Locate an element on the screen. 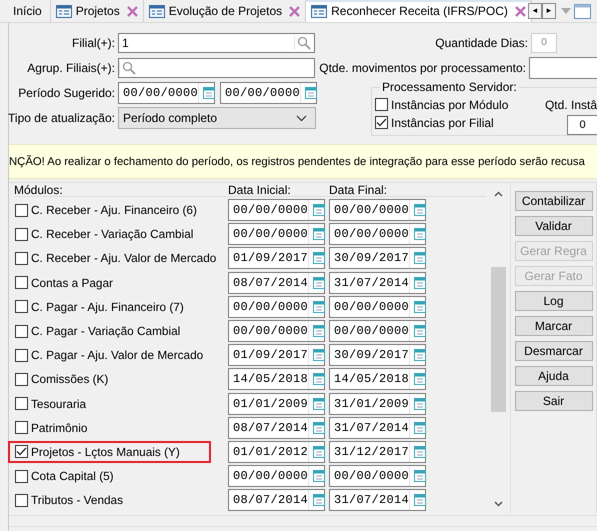 This screenshot has width=597, height=531. action-button: Desmarcar is located at coordinates (553, 351).